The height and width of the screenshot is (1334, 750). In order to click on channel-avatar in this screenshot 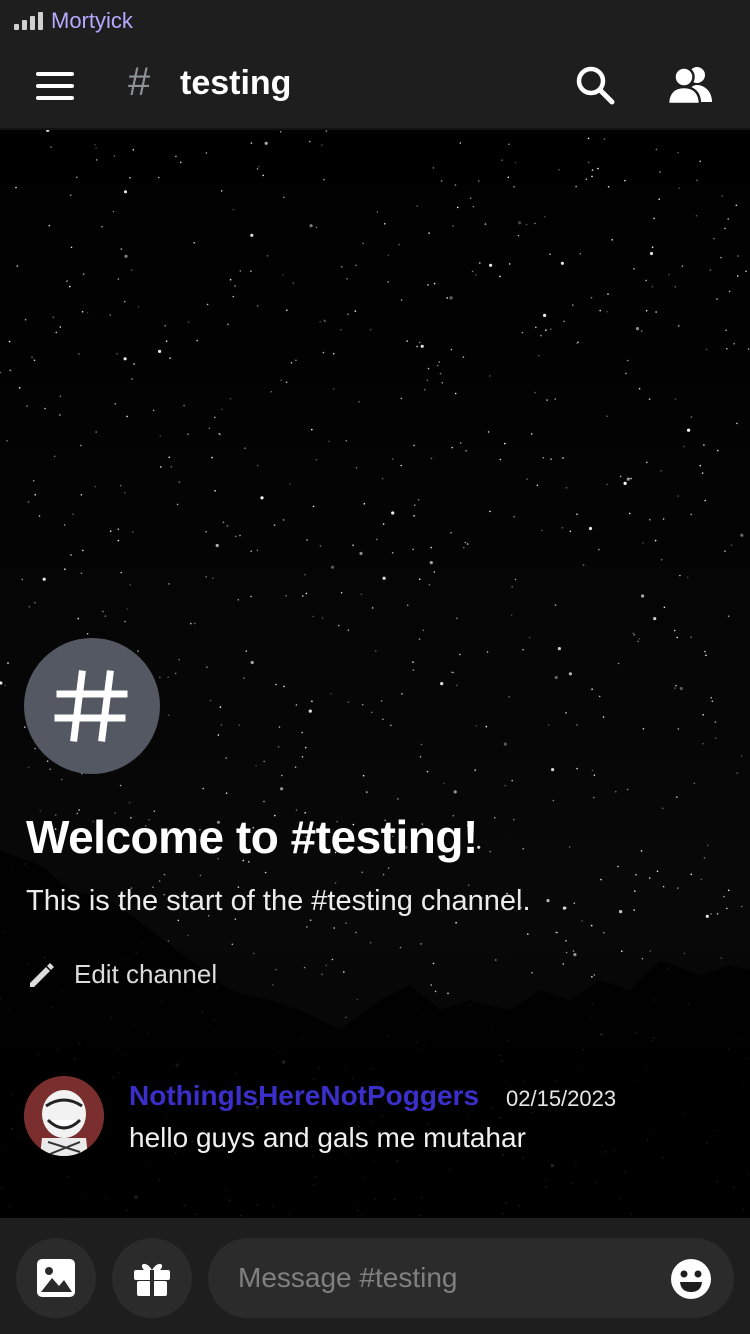, I will do `click(92, 706)`.